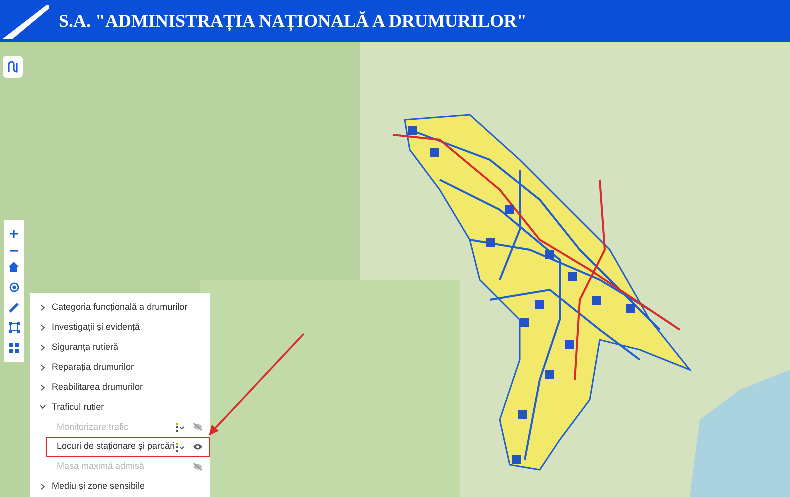  I want to click on layer-group-label: Reparația drumurilor, so click(93, 367).